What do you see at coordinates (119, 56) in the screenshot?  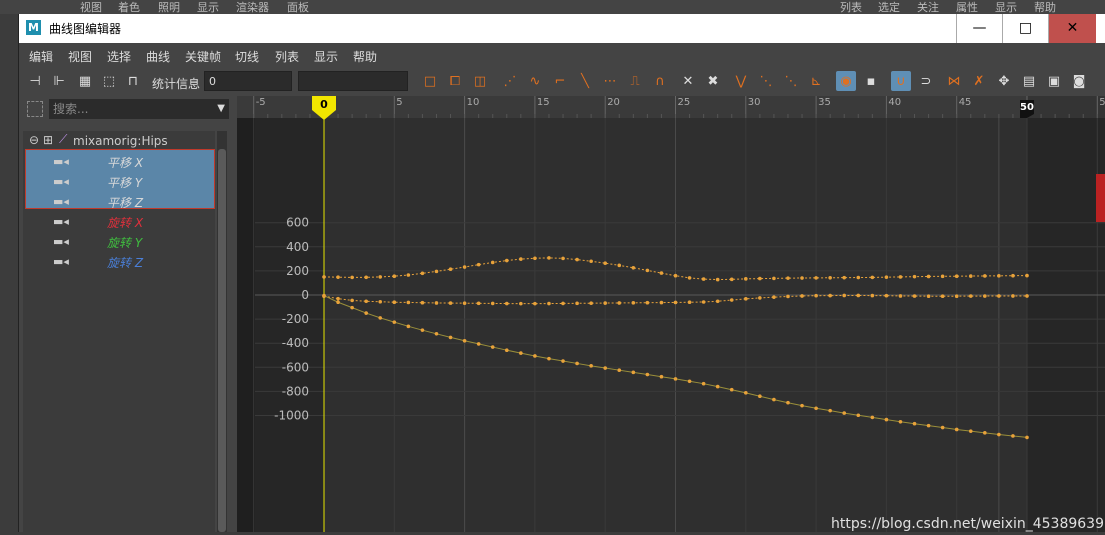 I see `menu-select: 选择` at bounding box center [119, 56].